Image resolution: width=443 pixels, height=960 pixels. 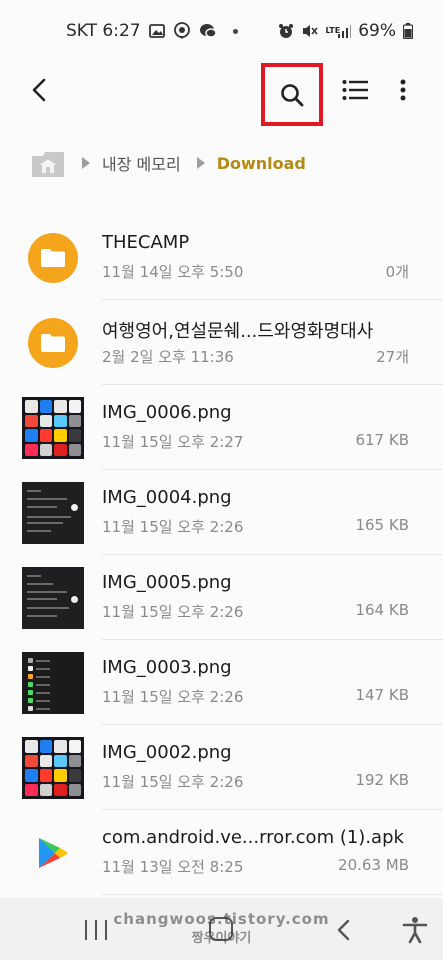 What do you see at coordinates (286, 31) in the screenshot?
I see `alarm-icon` at bounding box center [286, 31].